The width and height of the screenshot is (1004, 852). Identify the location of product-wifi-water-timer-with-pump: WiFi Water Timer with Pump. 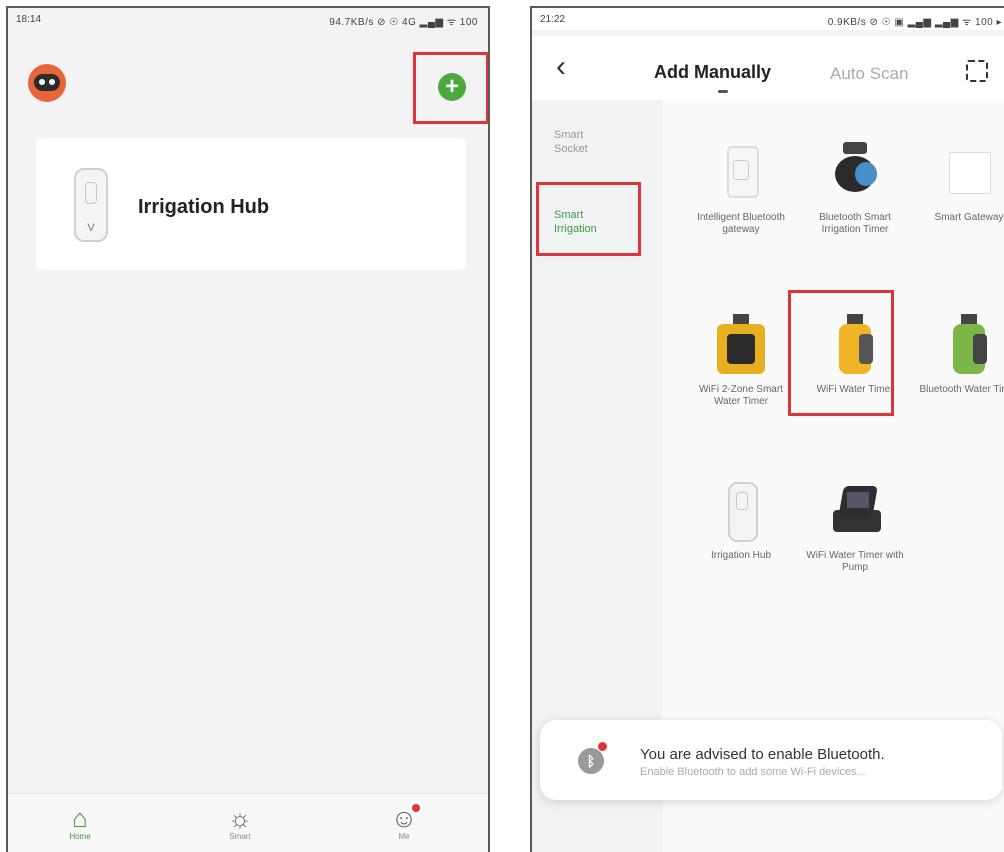
(855, 527).